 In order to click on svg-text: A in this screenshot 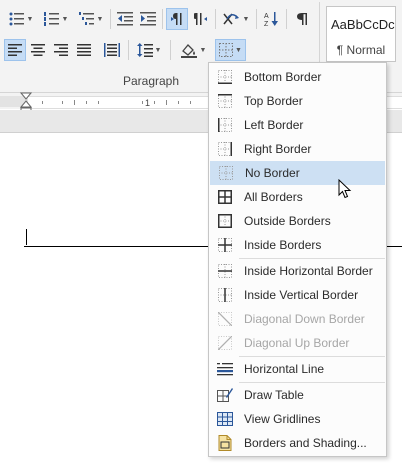, I will do `click(266, 16)`.